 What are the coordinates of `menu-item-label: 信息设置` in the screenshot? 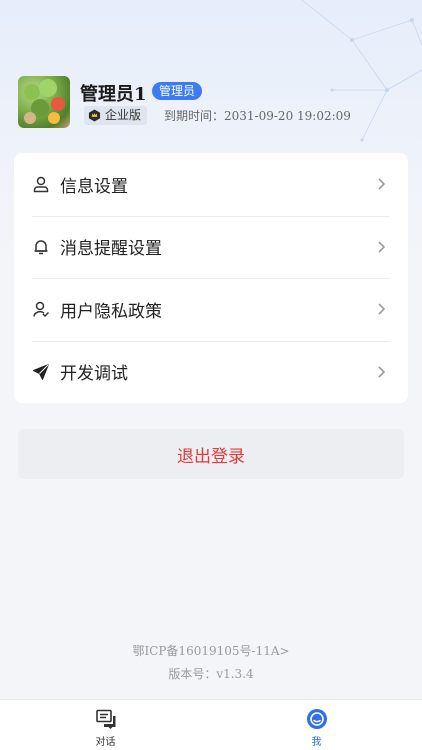 It's located at (94, 186).